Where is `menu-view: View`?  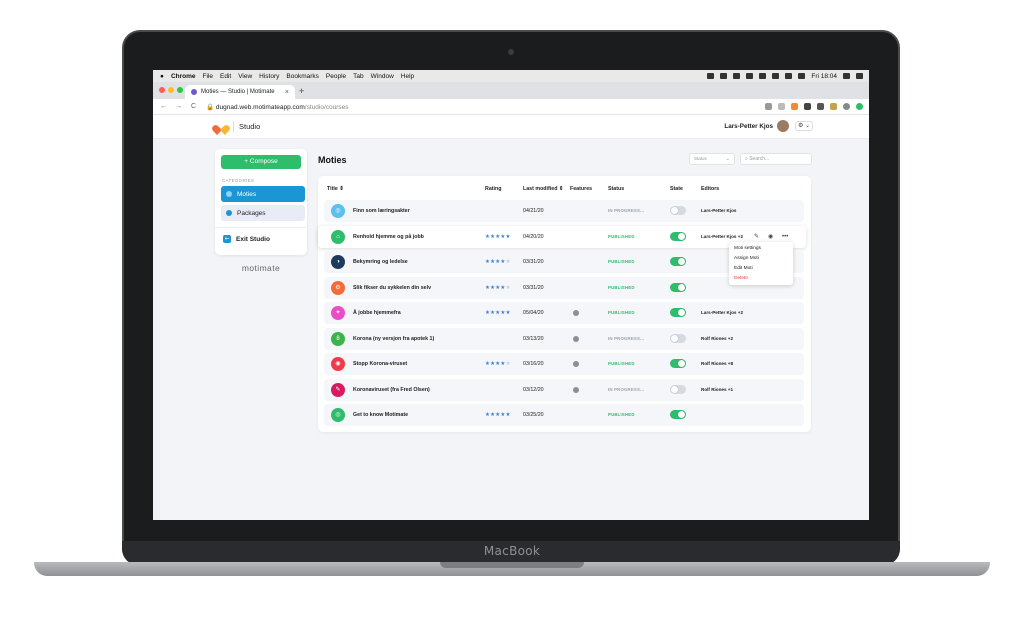
menu-view: View is located at coordinates (245, 76).